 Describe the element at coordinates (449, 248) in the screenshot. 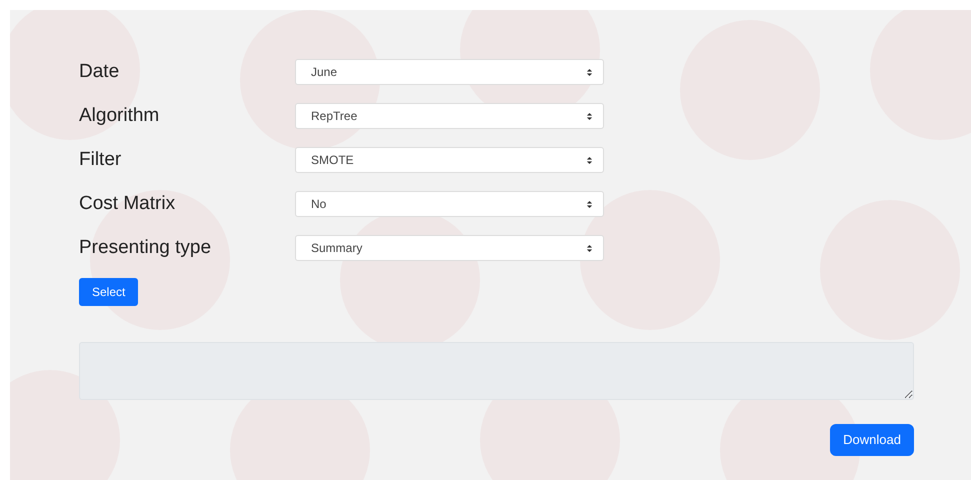

I see `dropdown: Summary` at that location.